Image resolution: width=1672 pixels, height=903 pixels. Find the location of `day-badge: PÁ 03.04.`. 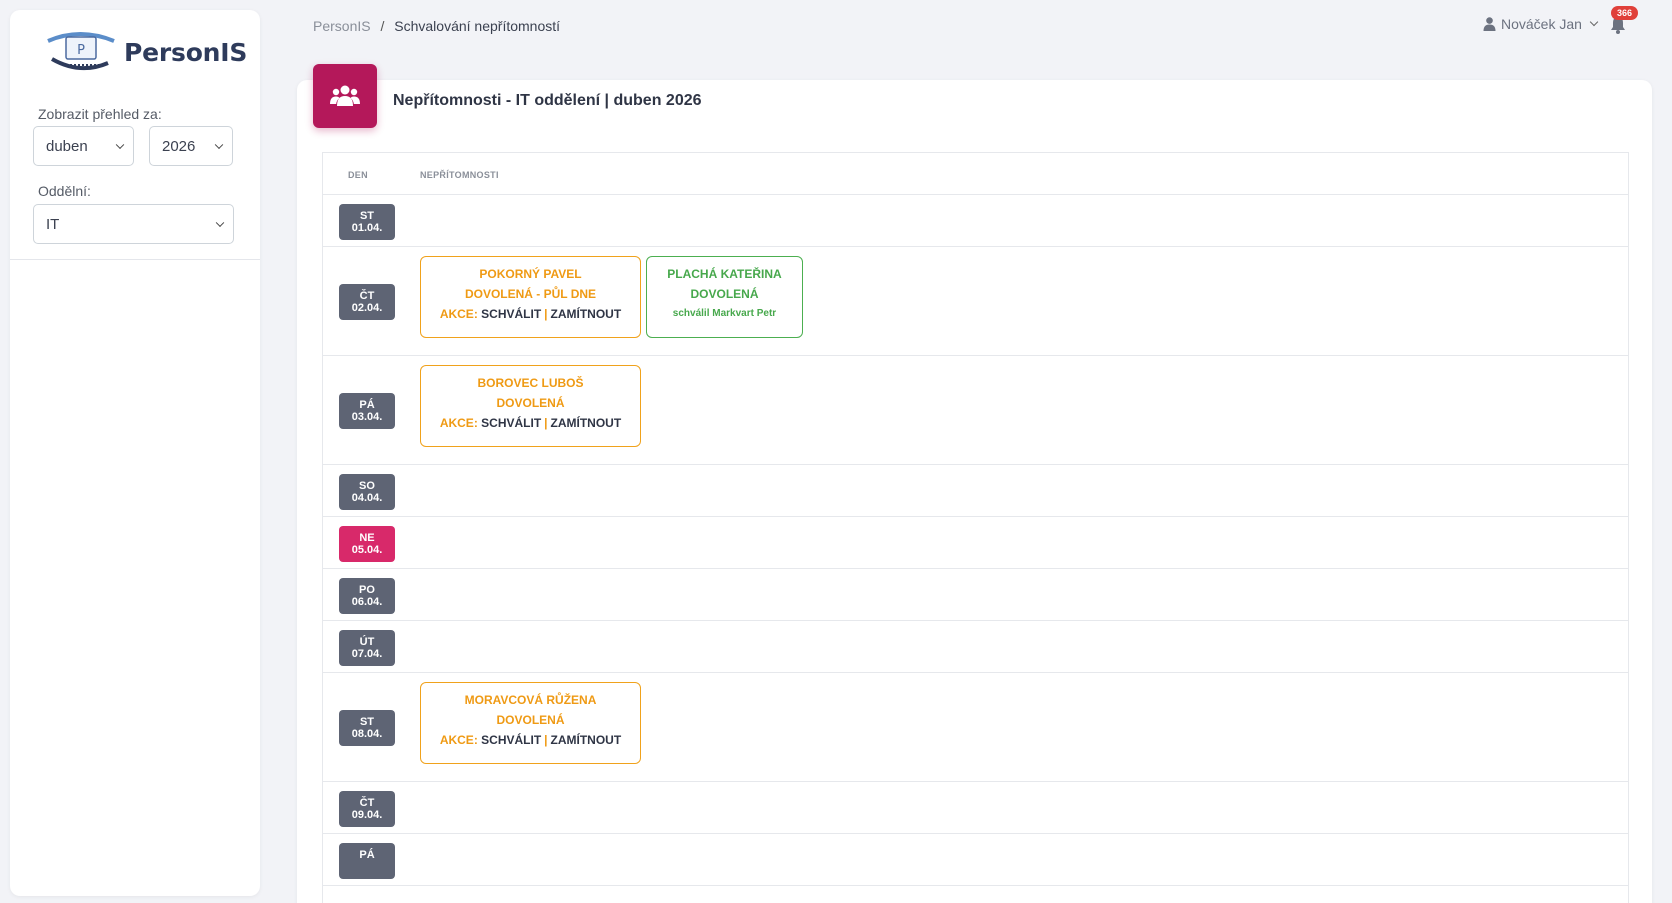

day-badge: PÁ 03.04. is located at coordinates (367, 411).